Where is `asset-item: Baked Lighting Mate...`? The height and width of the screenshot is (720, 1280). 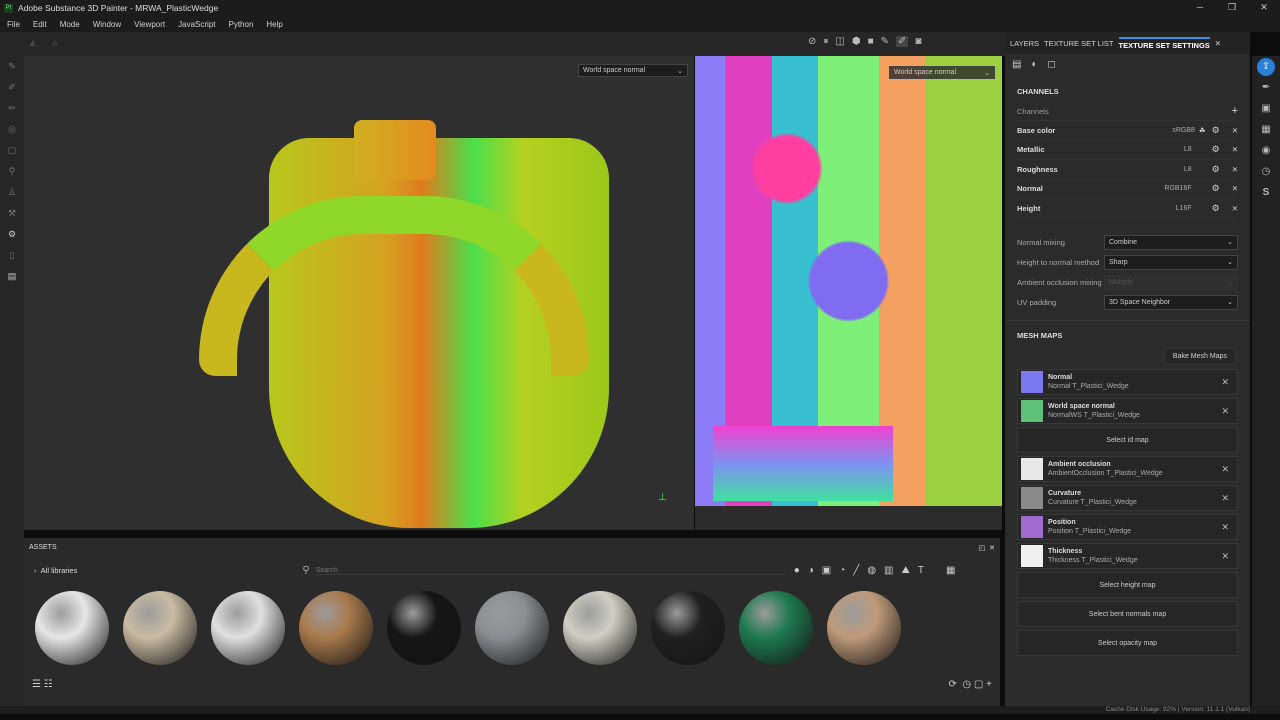 asset-item: Baked Lighting Mate... is located at coordinates (160, 631).